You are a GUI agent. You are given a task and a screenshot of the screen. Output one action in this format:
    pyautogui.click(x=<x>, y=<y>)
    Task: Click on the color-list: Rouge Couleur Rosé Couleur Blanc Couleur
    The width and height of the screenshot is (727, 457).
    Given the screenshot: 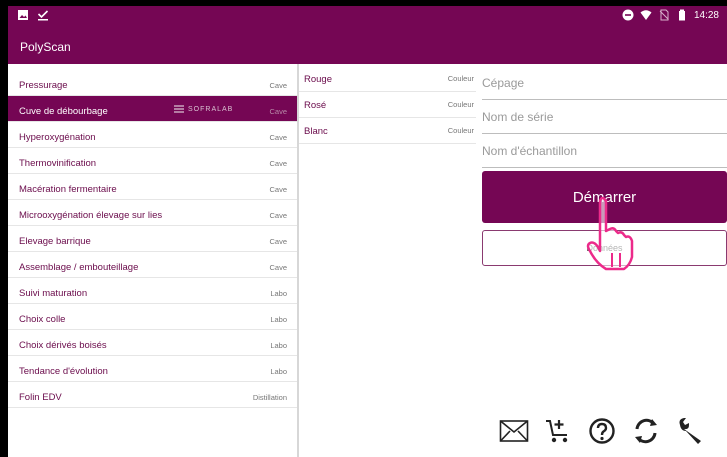 What is the action you would take?
    pyautogui.click(x=387, y=105)
    